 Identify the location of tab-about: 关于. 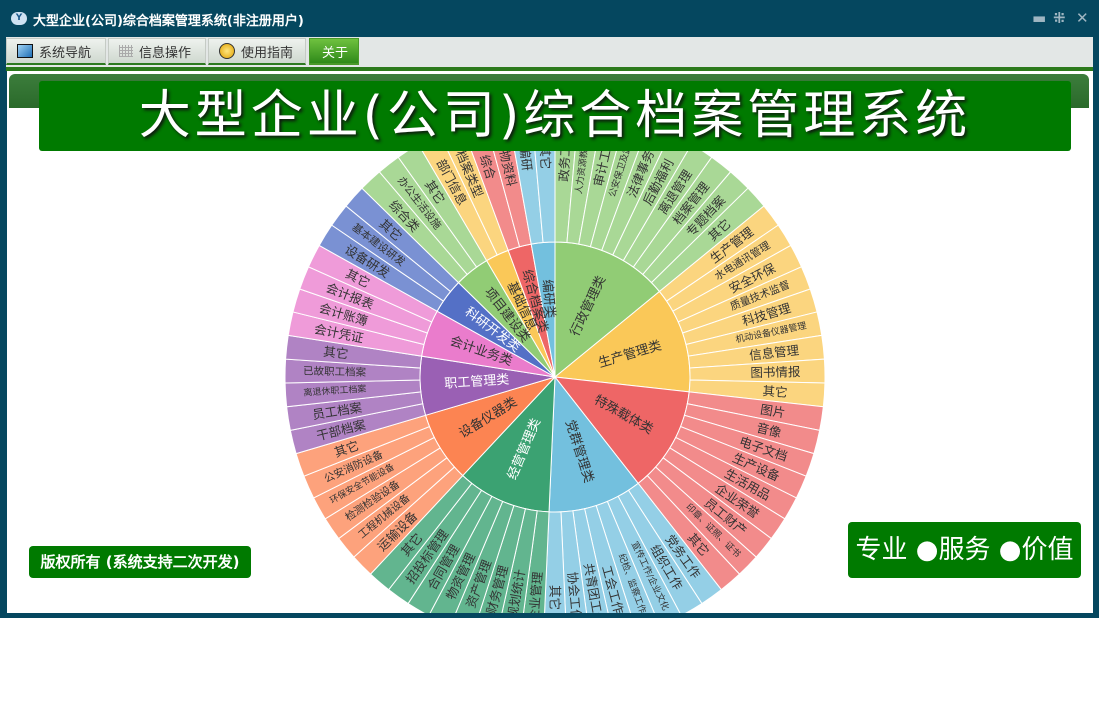
(334, 51).